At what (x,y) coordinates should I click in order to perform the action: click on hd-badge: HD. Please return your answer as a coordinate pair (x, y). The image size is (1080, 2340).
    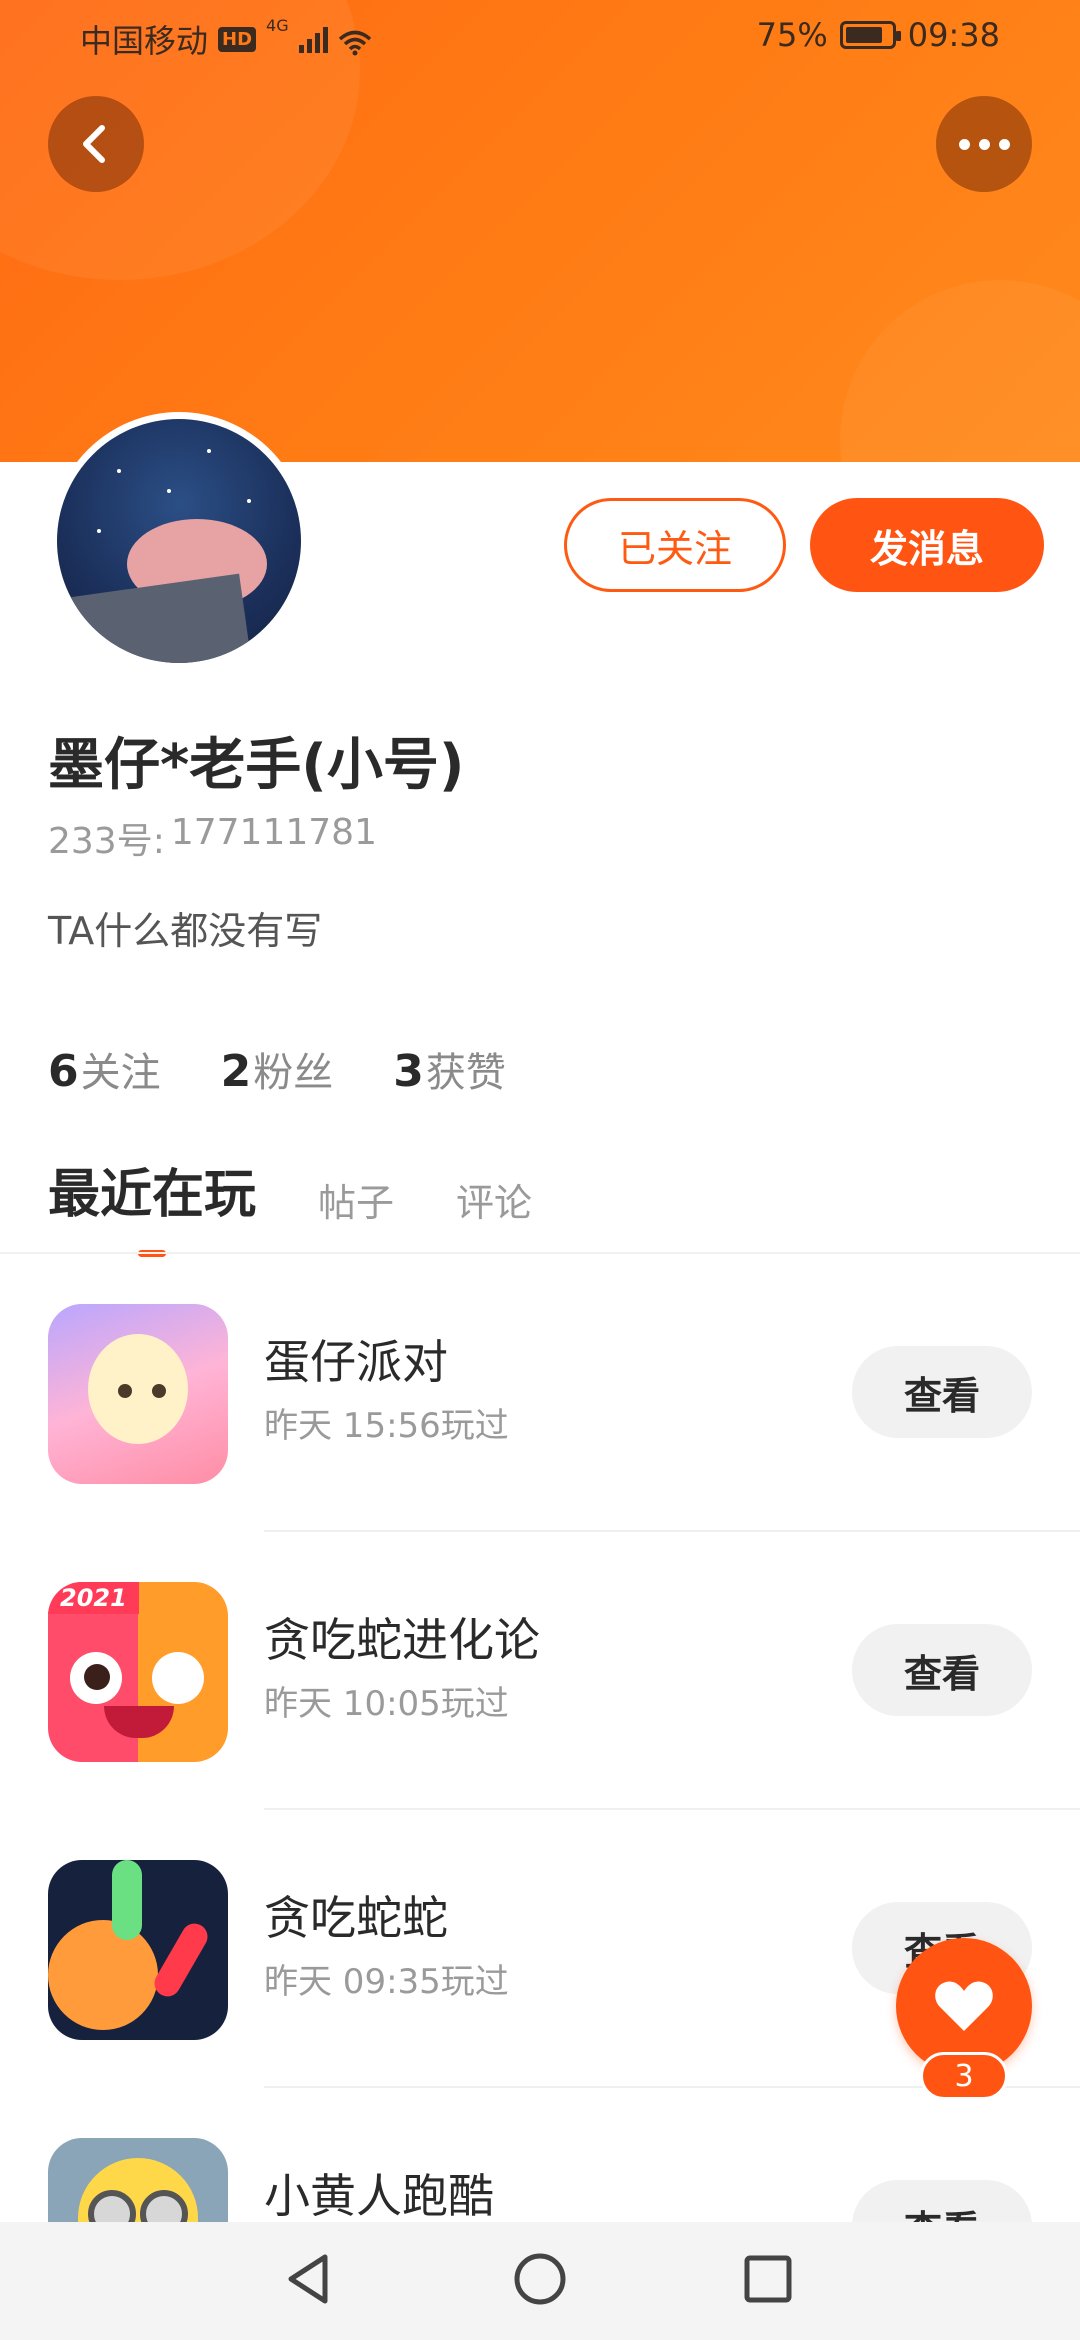
    Looking at the image, I should click on (237, 39).